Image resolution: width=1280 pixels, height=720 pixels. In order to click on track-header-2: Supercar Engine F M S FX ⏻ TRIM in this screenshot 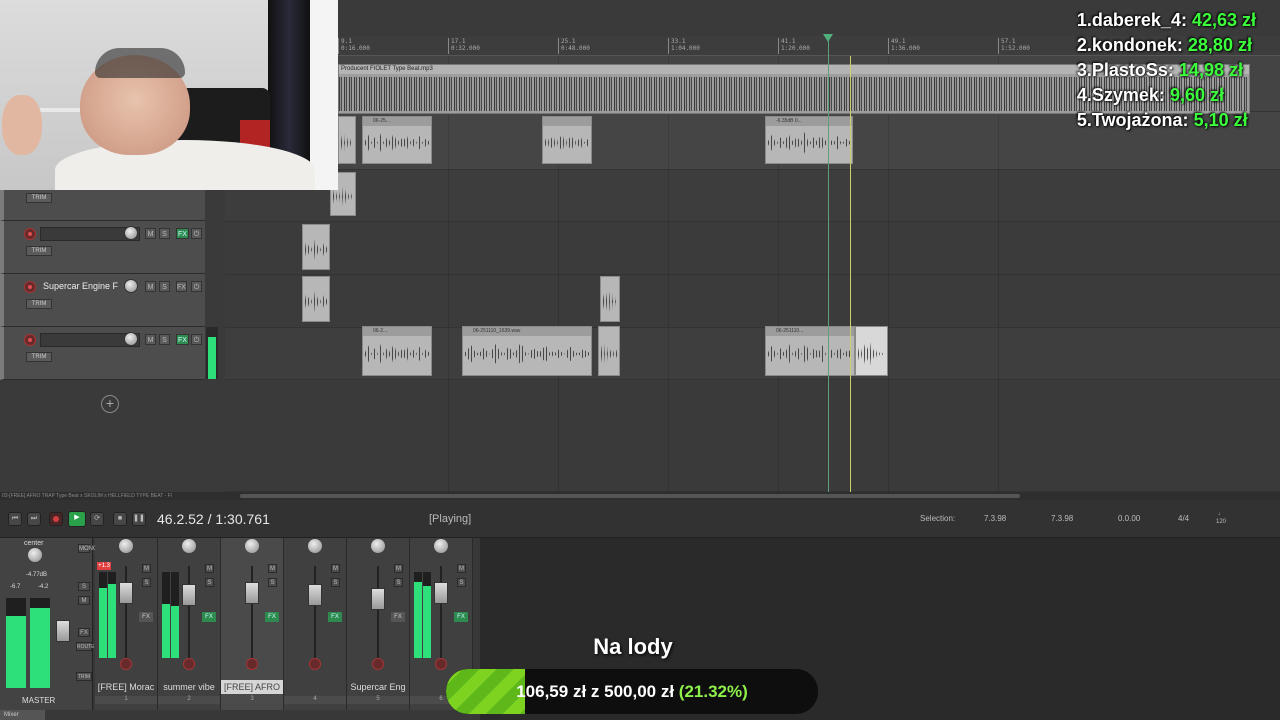, I will do `click(102, 300)`.